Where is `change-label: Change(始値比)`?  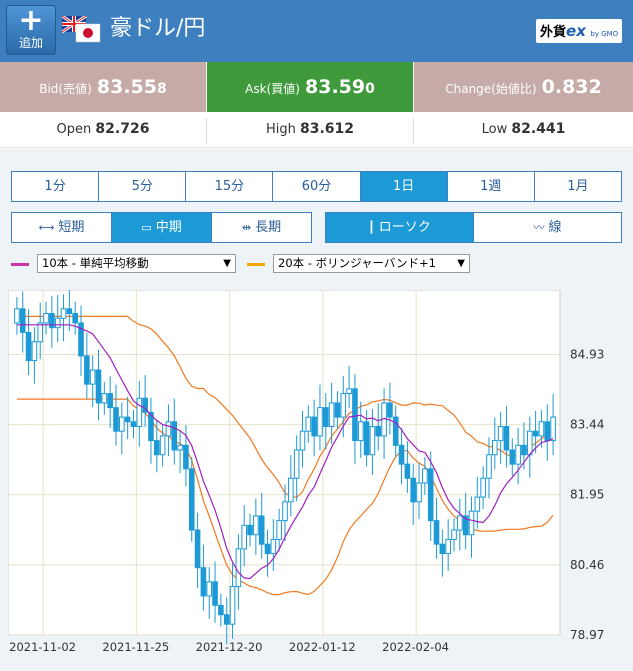 change-label: Change(始値比) is located at coordinates (491, 89).